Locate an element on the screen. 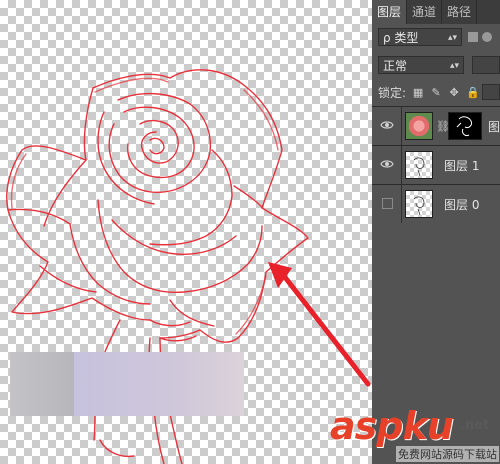 The height and width of the screenshot is (464, 500). layers-empty-area is located at coordinates (436, 313).